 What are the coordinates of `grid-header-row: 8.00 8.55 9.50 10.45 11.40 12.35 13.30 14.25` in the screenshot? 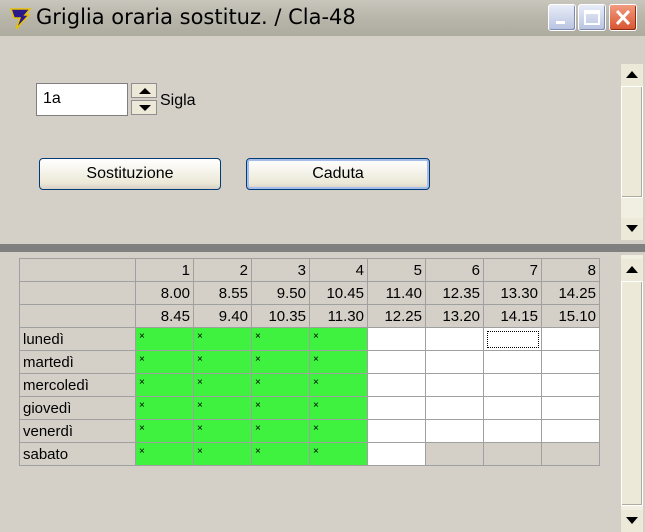 It's located at (309, 293).